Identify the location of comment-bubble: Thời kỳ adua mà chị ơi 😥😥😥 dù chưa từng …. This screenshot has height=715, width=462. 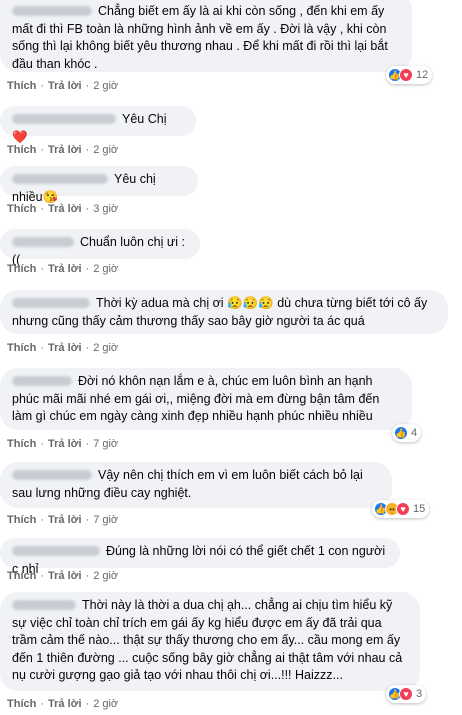
(224, 312).